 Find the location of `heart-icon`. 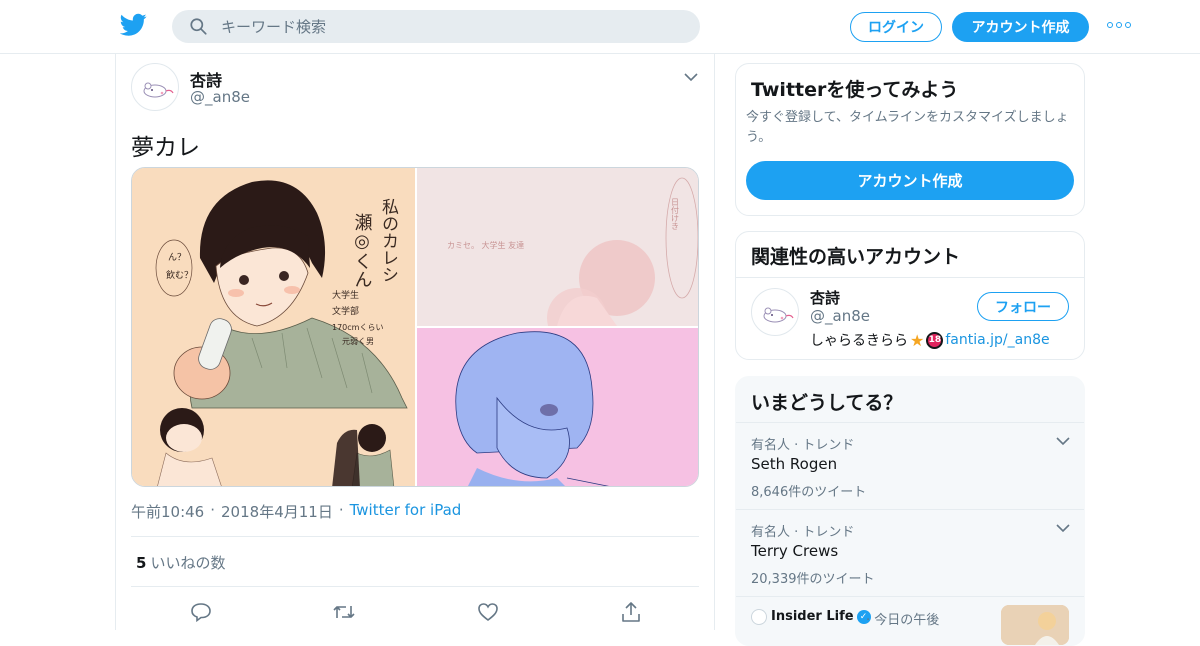

heart-icon is located at coordinates (487, 612).